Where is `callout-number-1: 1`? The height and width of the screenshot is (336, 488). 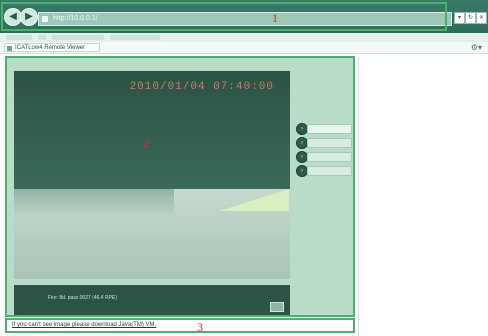
callout-number-1: 1 is located at coordinates (275, 18).